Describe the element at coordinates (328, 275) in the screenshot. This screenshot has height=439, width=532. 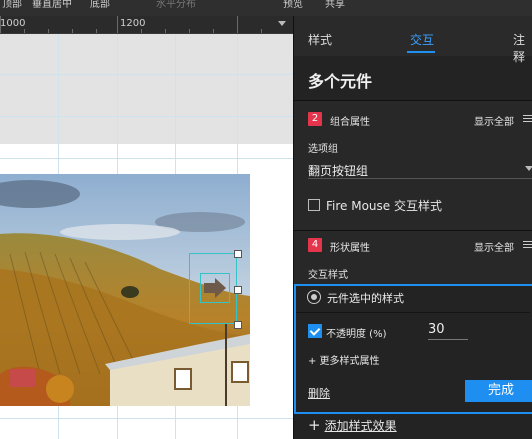
I see `interaction-style-label: 交互样式` at that location.